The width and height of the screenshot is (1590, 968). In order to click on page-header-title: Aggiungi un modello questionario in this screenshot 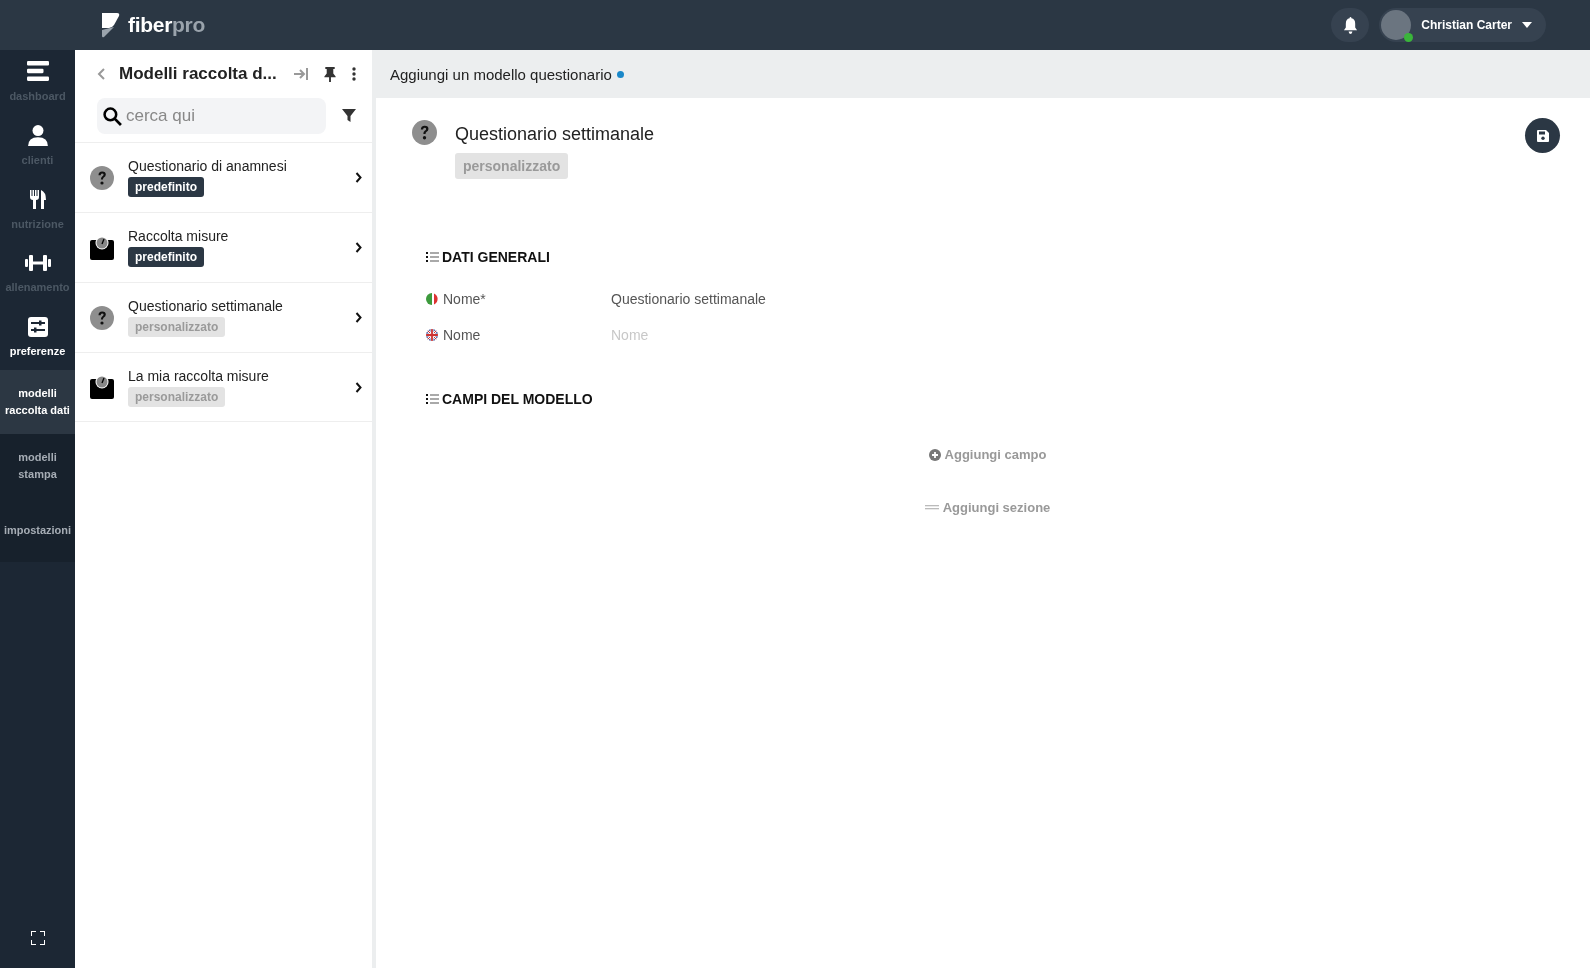, I will do `click(501, 74)`.